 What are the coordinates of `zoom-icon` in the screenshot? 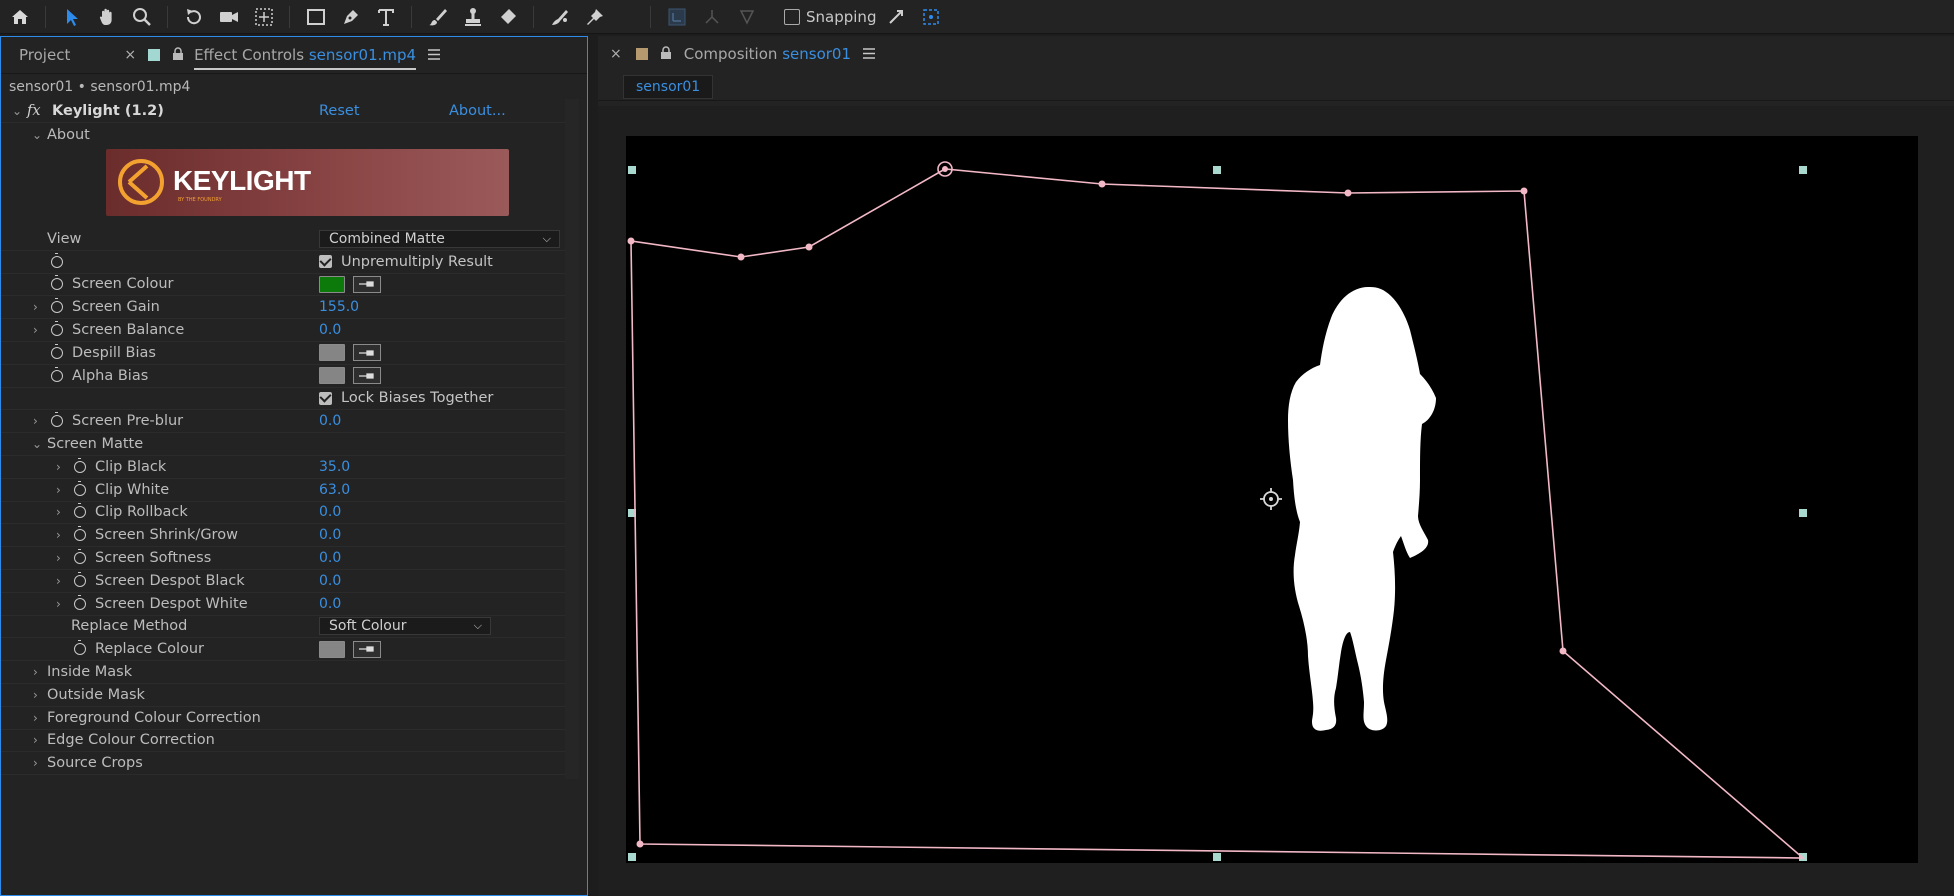 It's located at (142, 17).